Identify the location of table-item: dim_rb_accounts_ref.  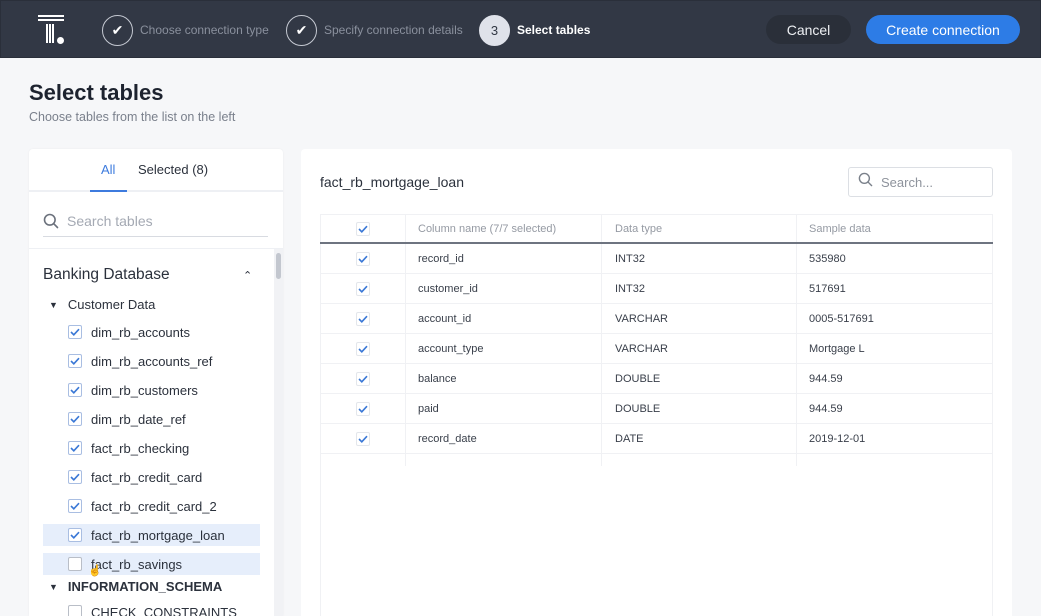
(151, 361).